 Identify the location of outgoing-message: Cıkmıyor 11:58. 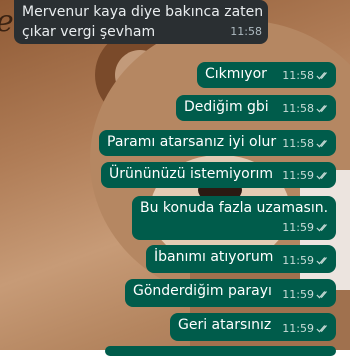
(266, 75).